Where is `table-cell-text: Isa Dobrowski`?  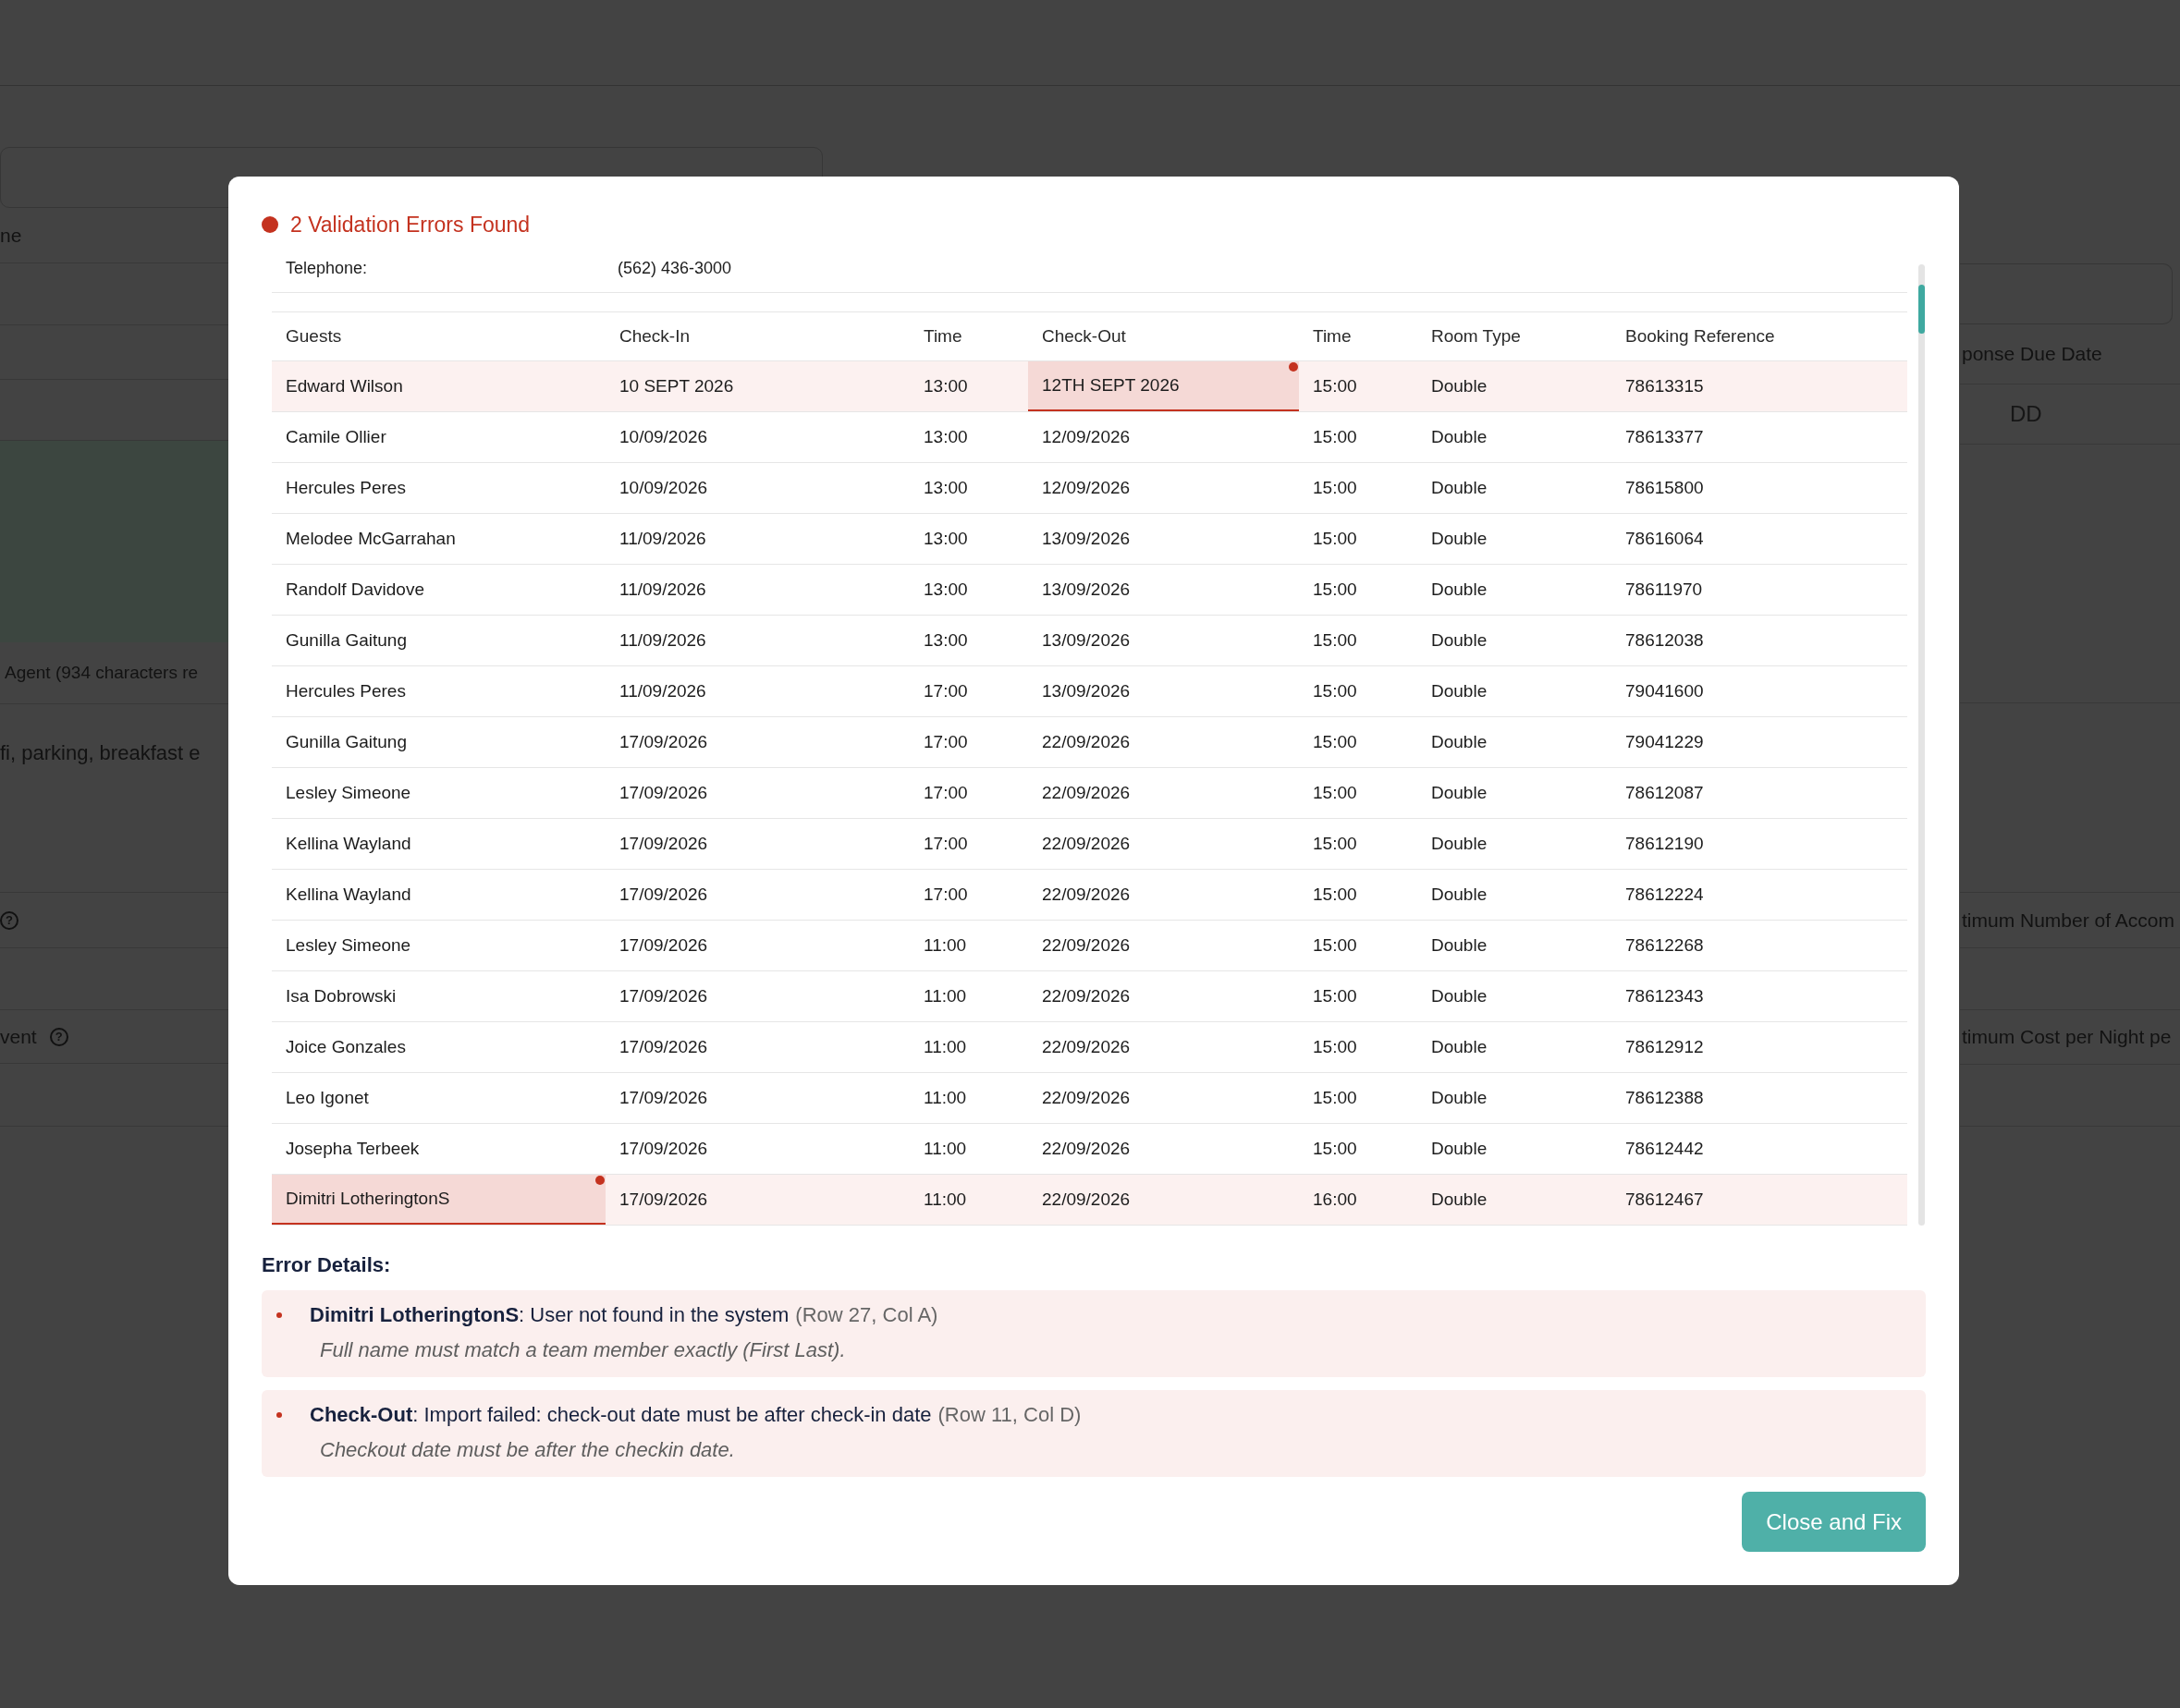
table-cell-text: Isa Dobrowski is located at coordinates (341, 996).